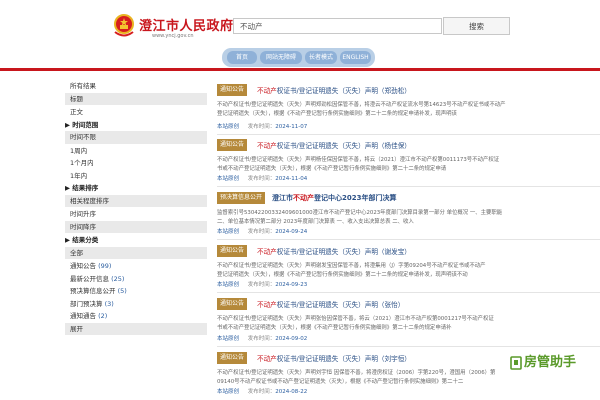  Describe the element at coordinates (355, 57) in the screenshot. I see `nav-english: ENGLISH` at that location.